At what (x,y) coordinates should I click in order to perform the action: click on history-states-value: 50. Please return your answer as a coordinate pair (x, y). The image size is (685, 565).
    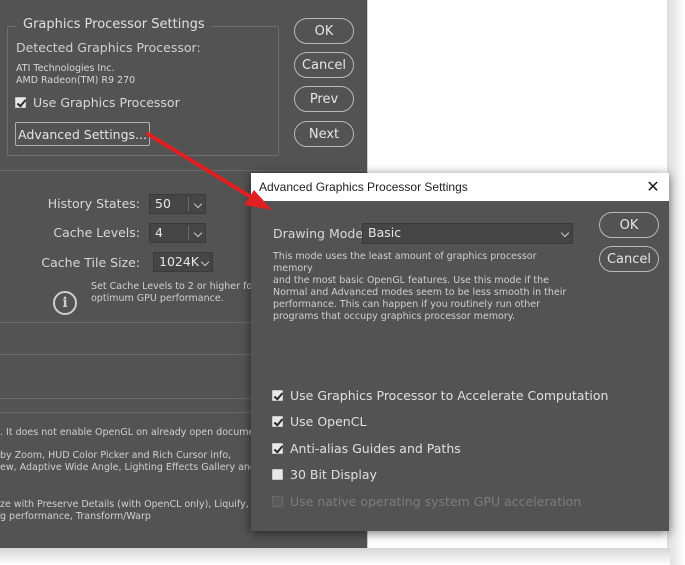
    Looking at the image, I should click on (163, 203).